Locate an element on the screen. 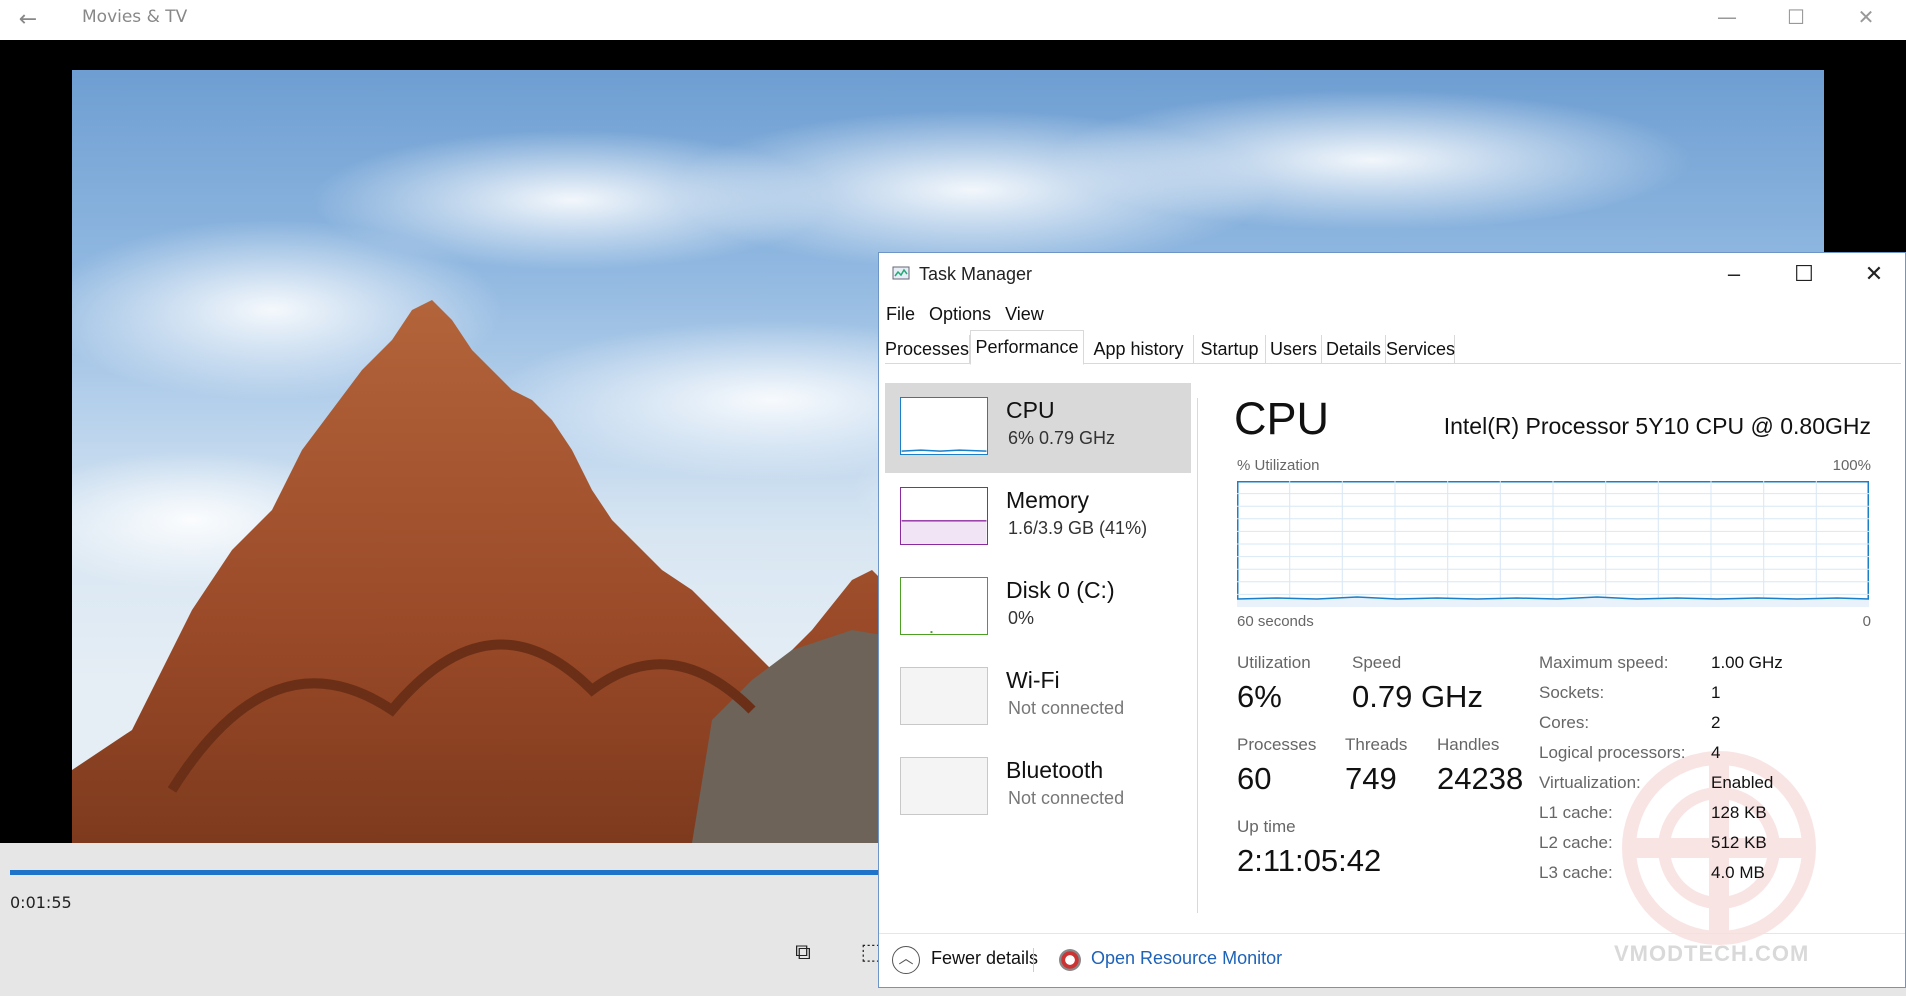 The width and height of the screenshot is (1906, 996). info-value: Enabled is located at coordinates (1742, 782).